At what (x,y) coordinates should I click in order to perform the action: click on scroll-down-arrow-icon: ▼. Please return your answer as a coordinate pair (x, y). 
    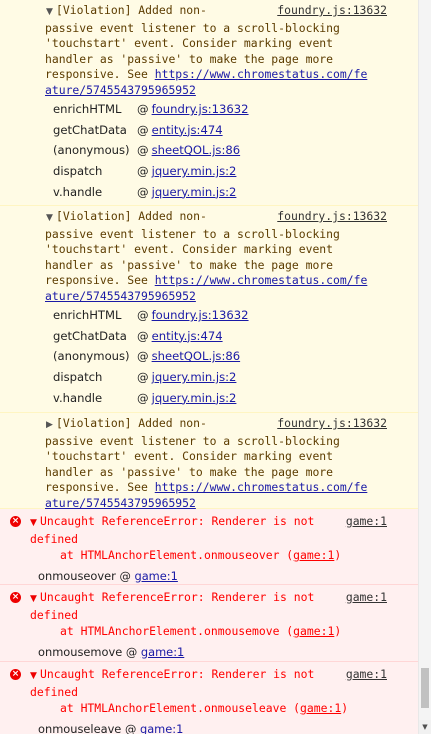
    Looking at the image, I should click on (425, 727).